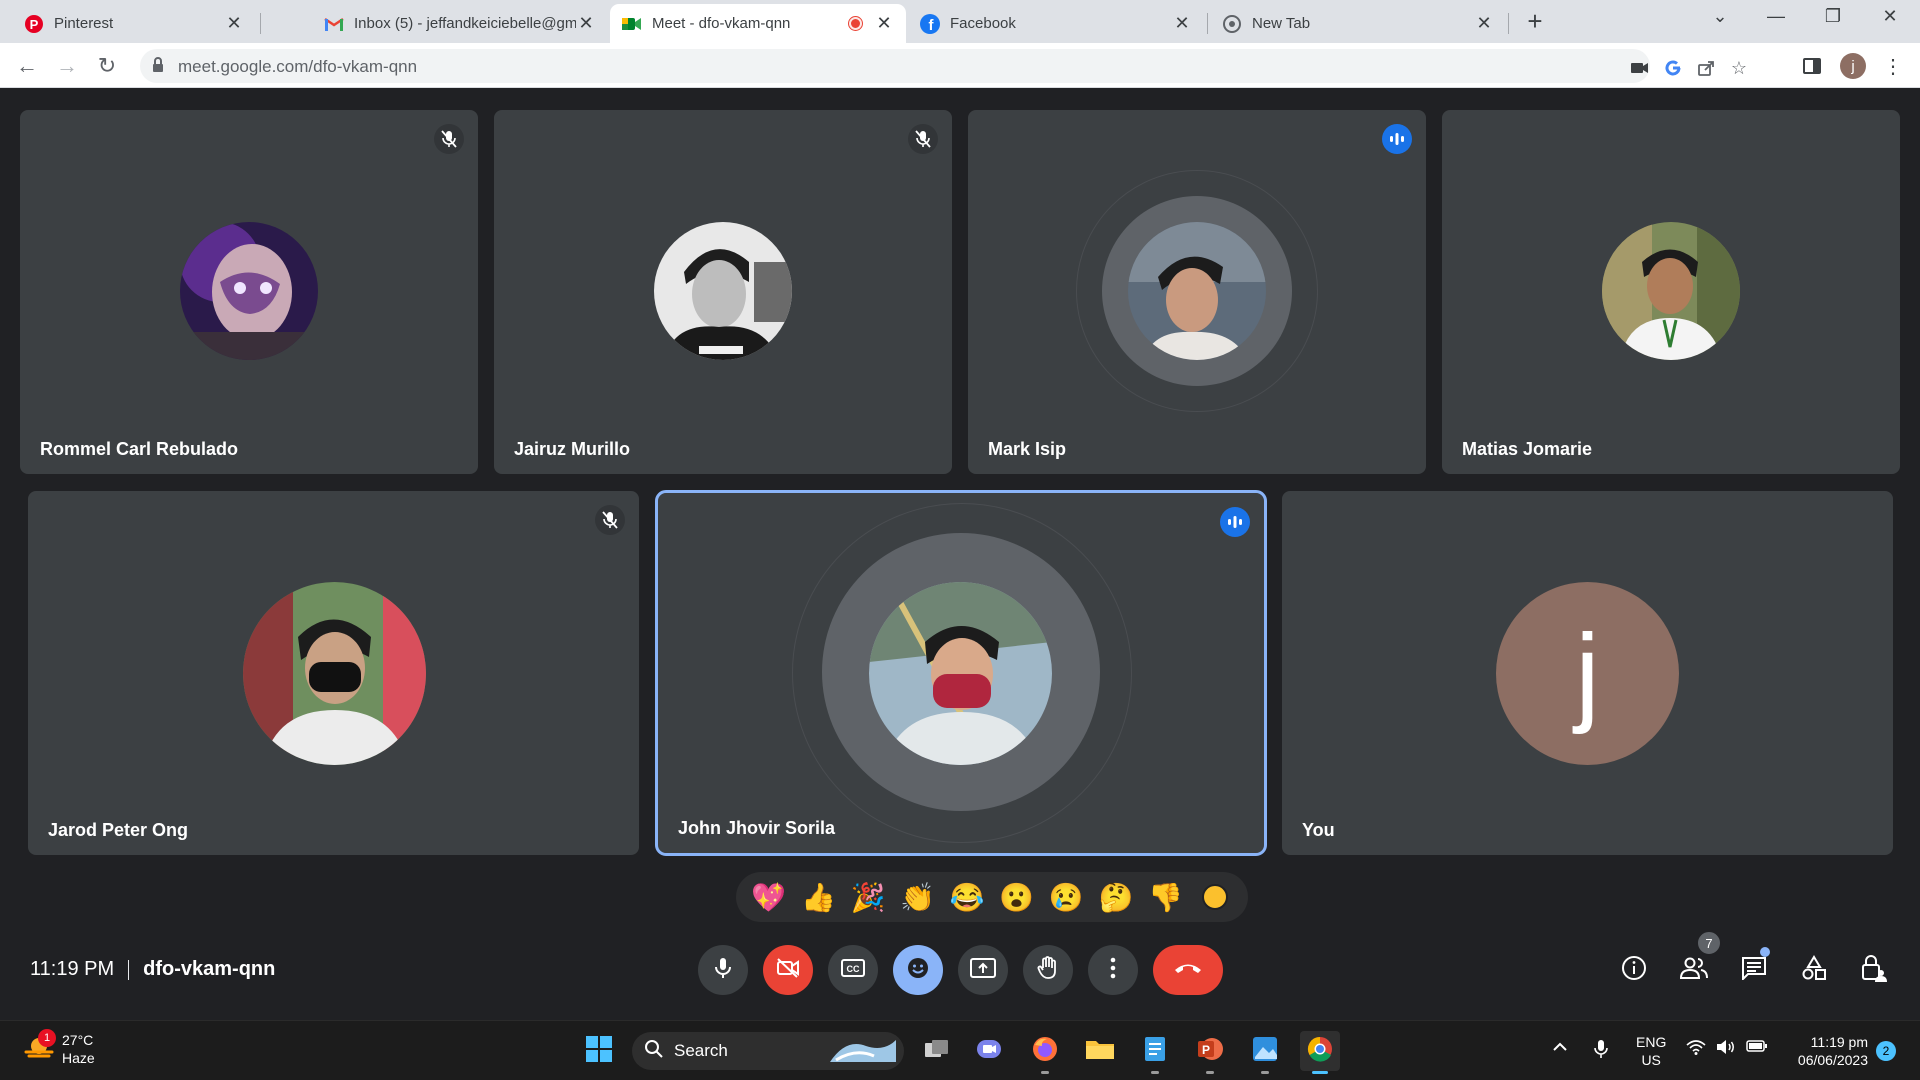 Image resolution: width=1920 pixels, height=1080 pixels. Describe the element at coordinates (992, 897) in the screenshot. I see `reactions-bar: 💖 👍 🎉 👏 😂 😮 😢 🤔 👎` at that location.